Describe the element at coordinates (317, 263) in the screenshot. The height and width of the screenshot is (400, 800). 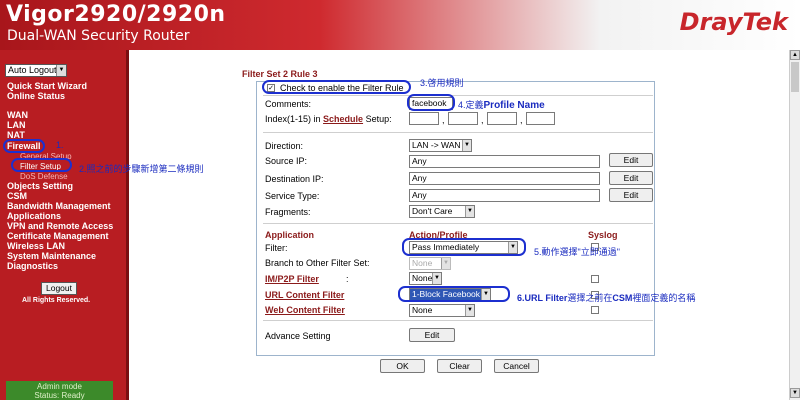
I see `branch-label: Branch to Other Filter Set:` at that location.